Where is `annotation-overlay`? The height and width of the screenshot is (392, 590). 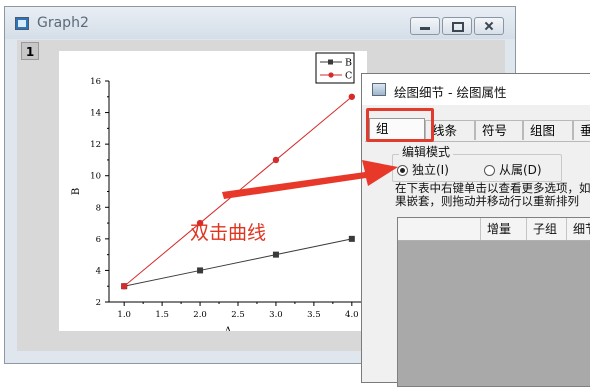 annotation-overlay is located at coordinates (310, 179).